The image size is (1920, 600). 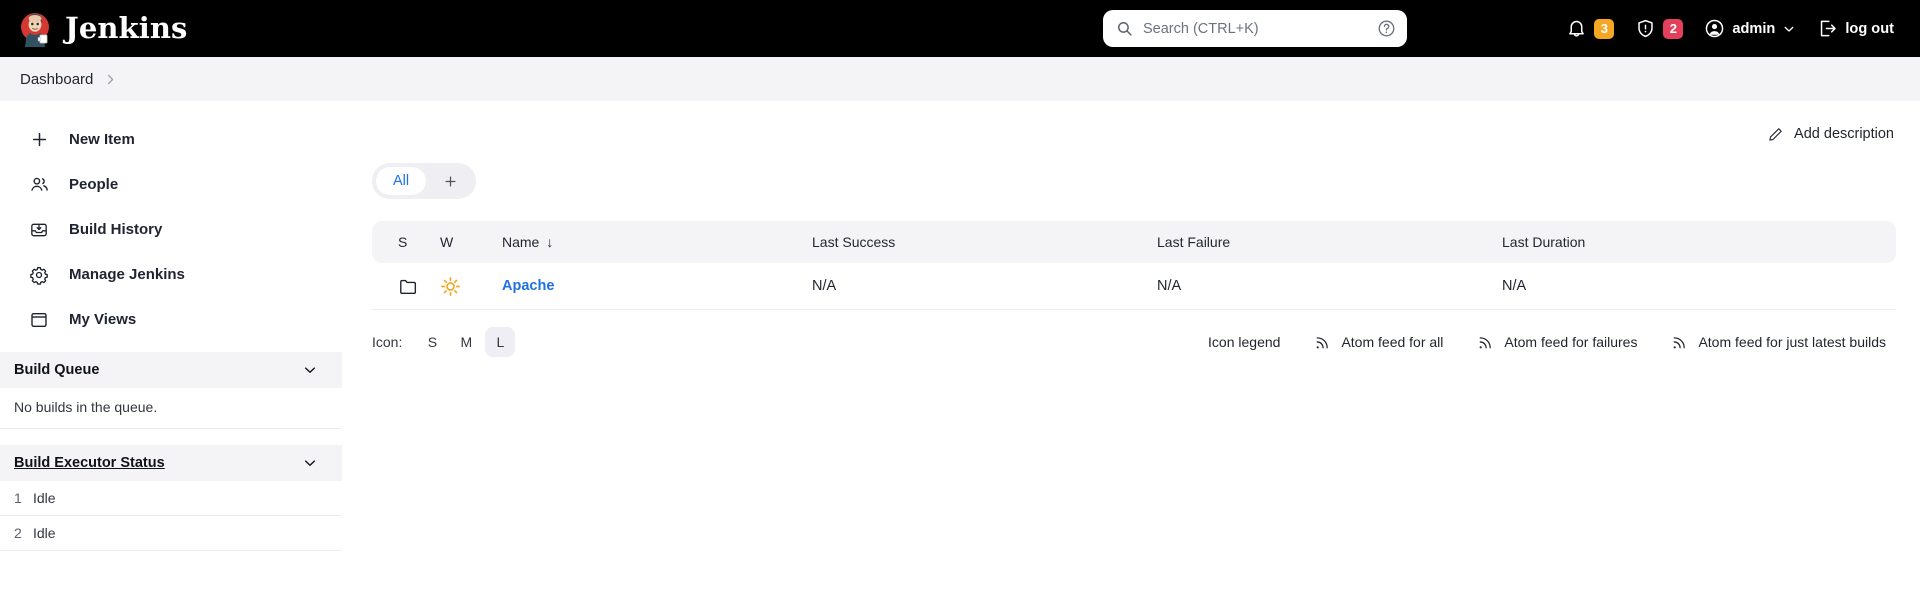 I want to click on build-queue-widget: Build Queue No builds in the queue., so click(x=171, y=390).